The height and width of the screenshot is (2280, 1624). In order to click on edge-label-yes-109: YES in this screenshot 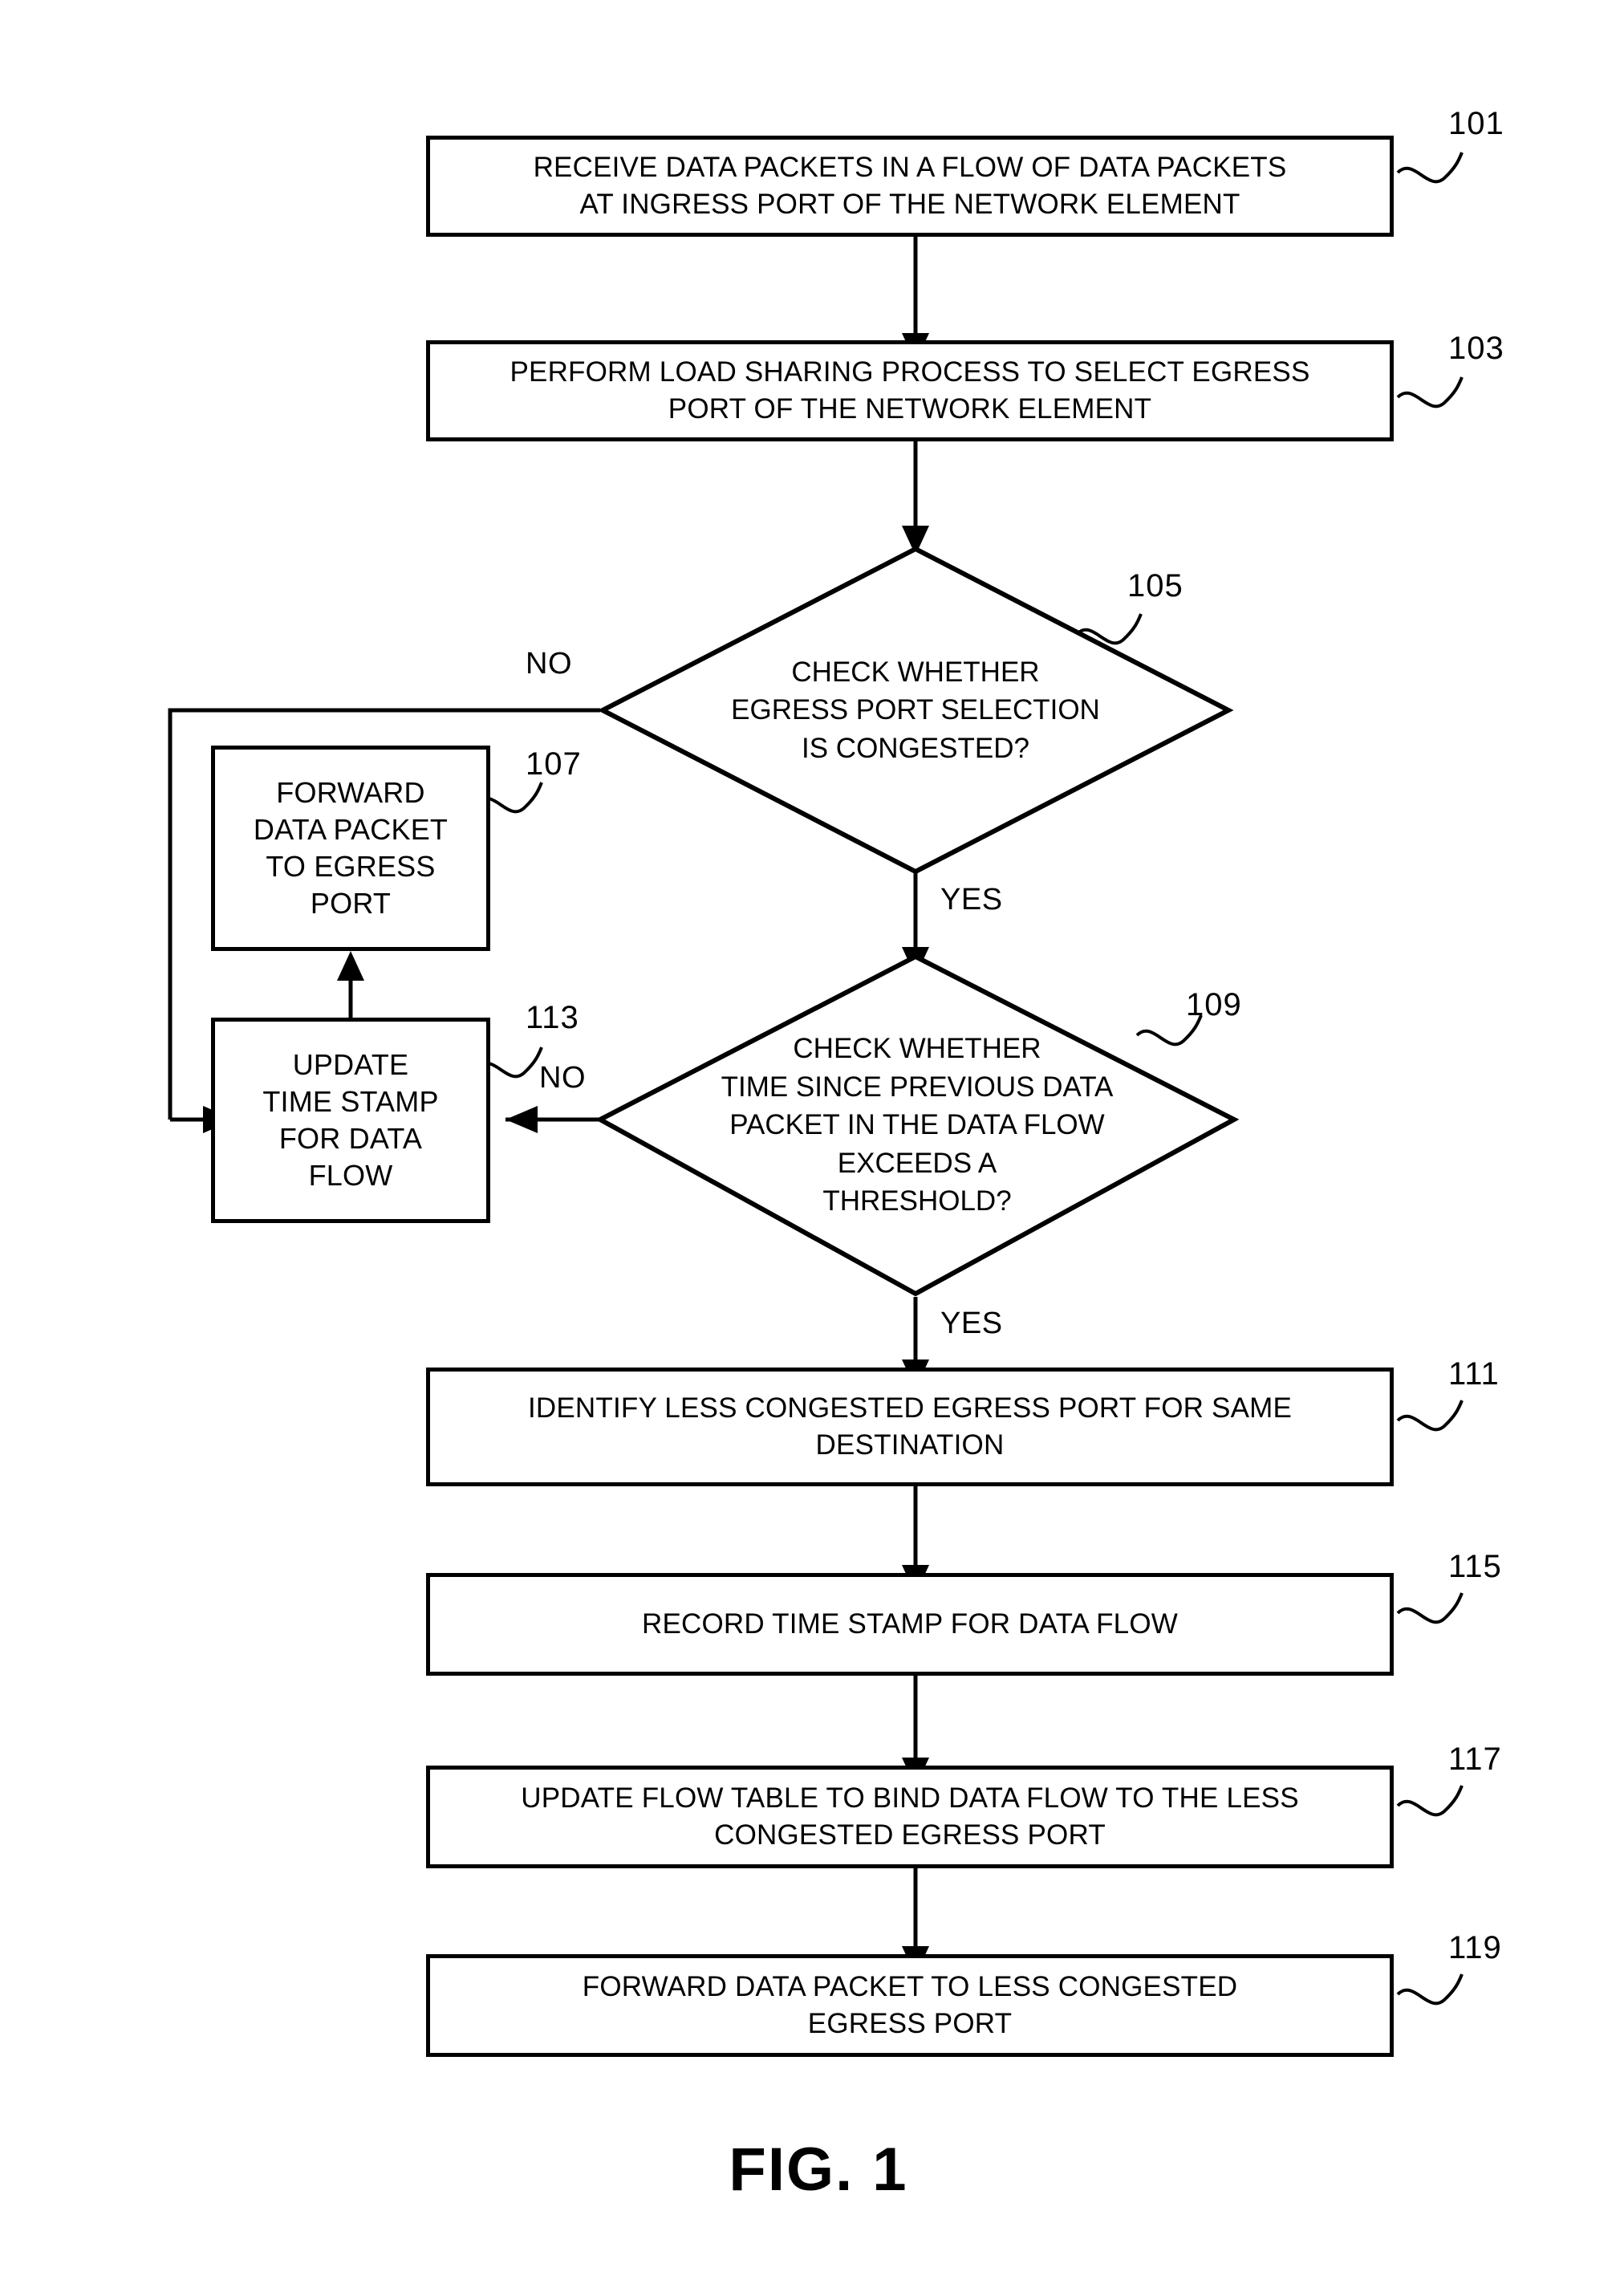, I will do `click(971, 1323)`.